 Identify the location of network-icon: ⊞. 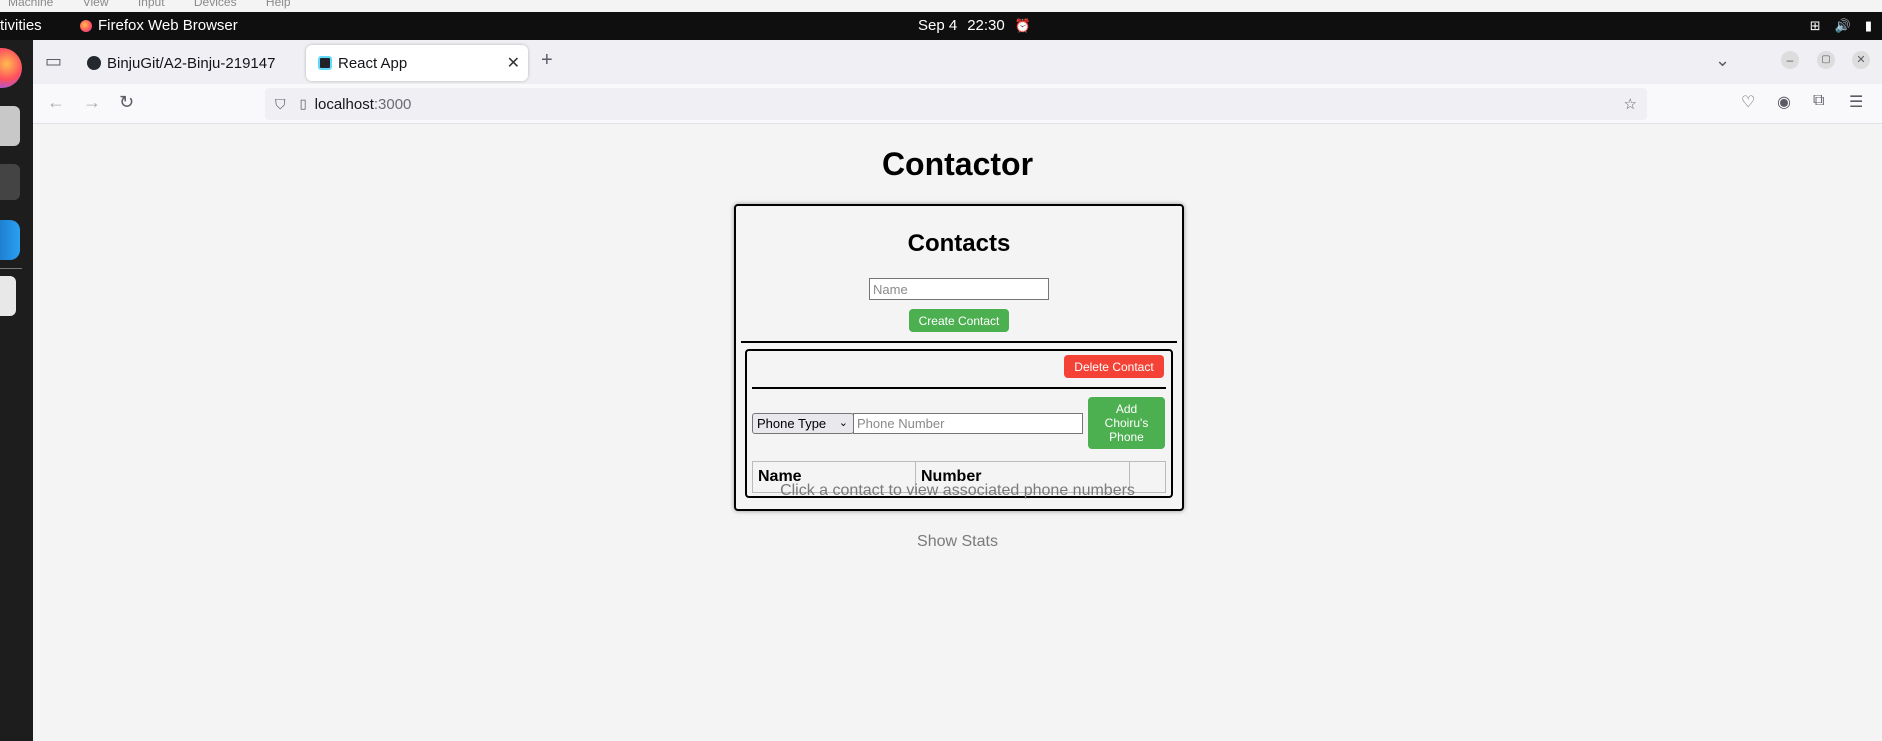
(1815, 25).